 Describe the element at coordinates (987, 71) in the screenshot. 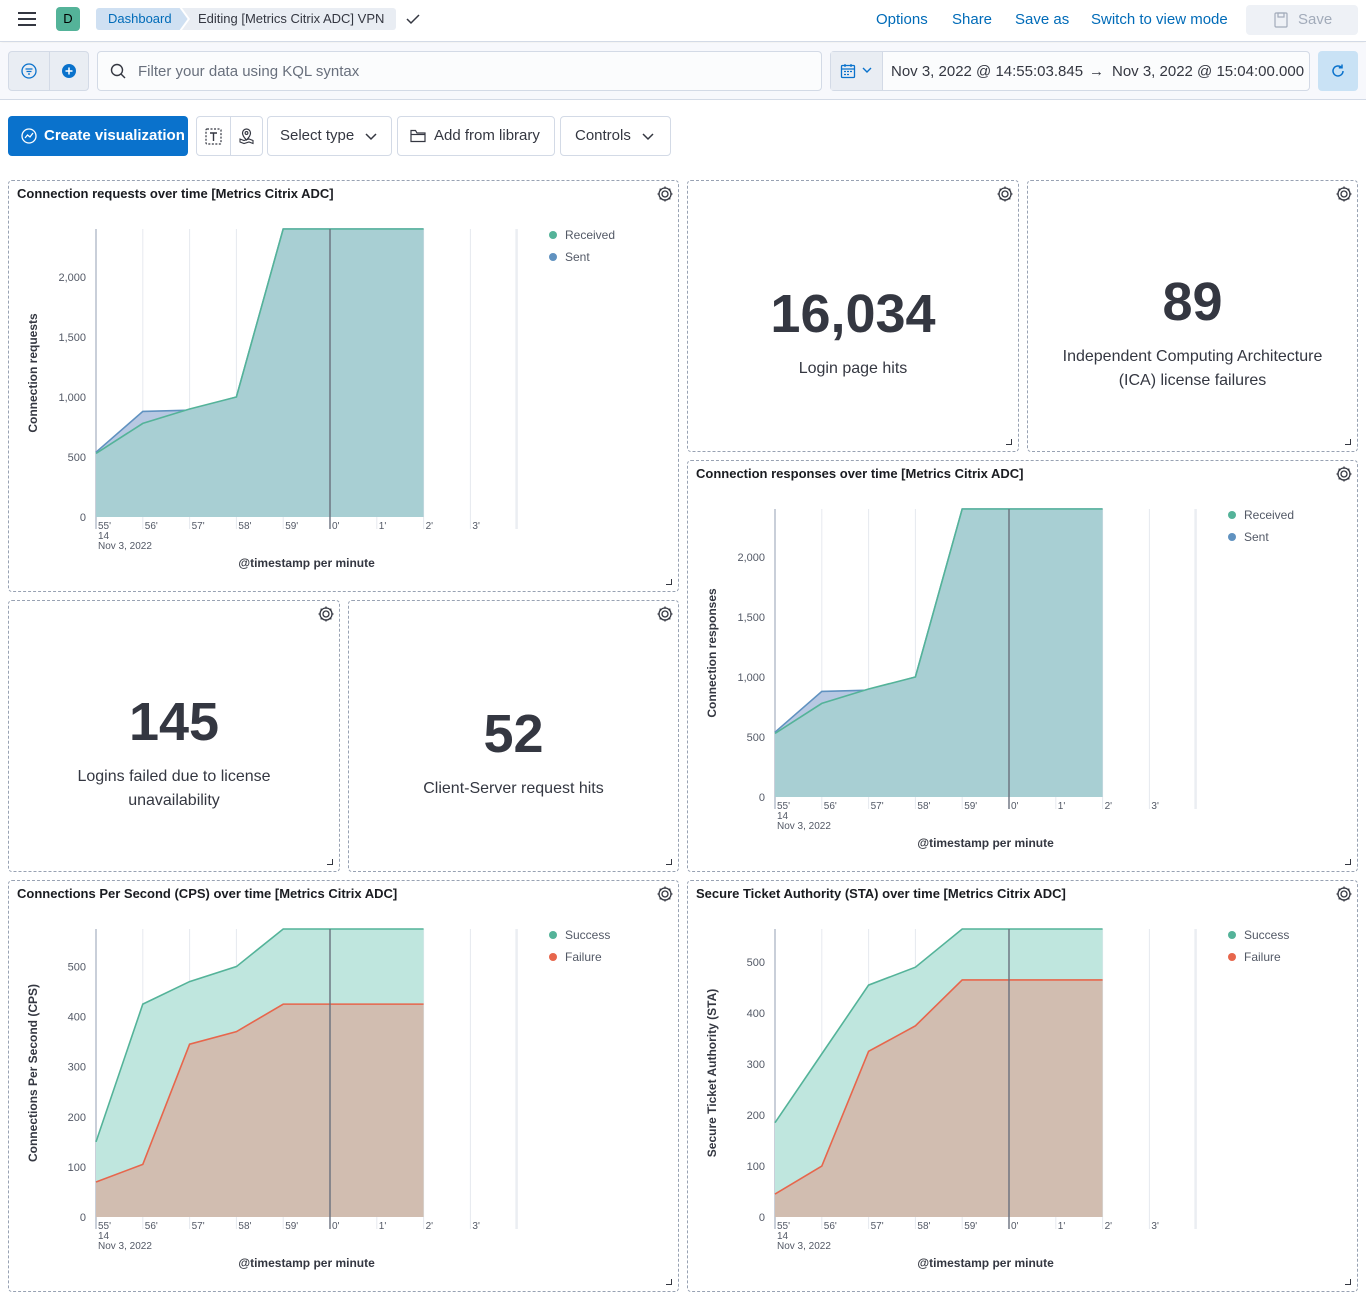

I see `start-date: Nov 3, 2022 @ 14:55:03.845` at that location.